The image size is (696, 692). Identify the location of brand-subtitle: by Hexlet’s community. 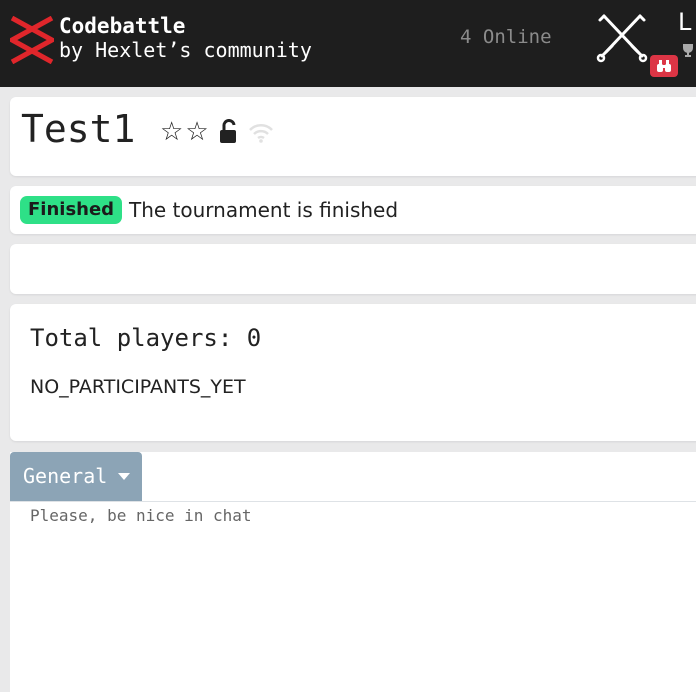
(185, 50).